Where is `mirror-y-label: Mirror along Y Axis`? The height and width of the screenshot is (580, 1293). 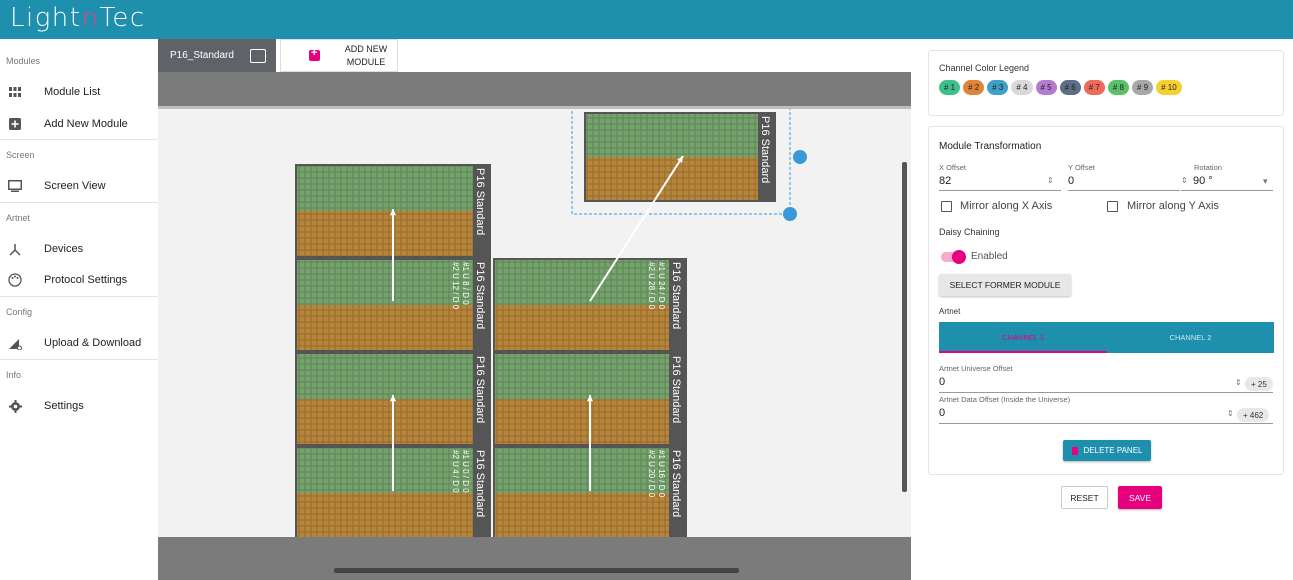
mirror-y-label: Mirror along Y Axis is located at coordinates (1173, 206).